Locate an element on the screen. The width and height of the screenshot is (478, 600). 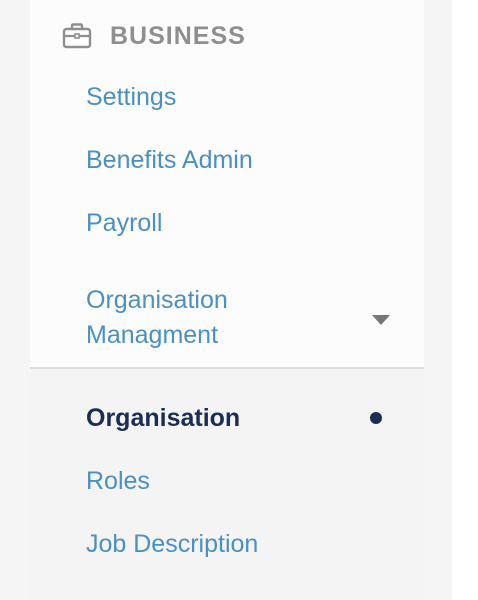
subnav-item-organisation: Organisation is located at coordinates (163, 418).